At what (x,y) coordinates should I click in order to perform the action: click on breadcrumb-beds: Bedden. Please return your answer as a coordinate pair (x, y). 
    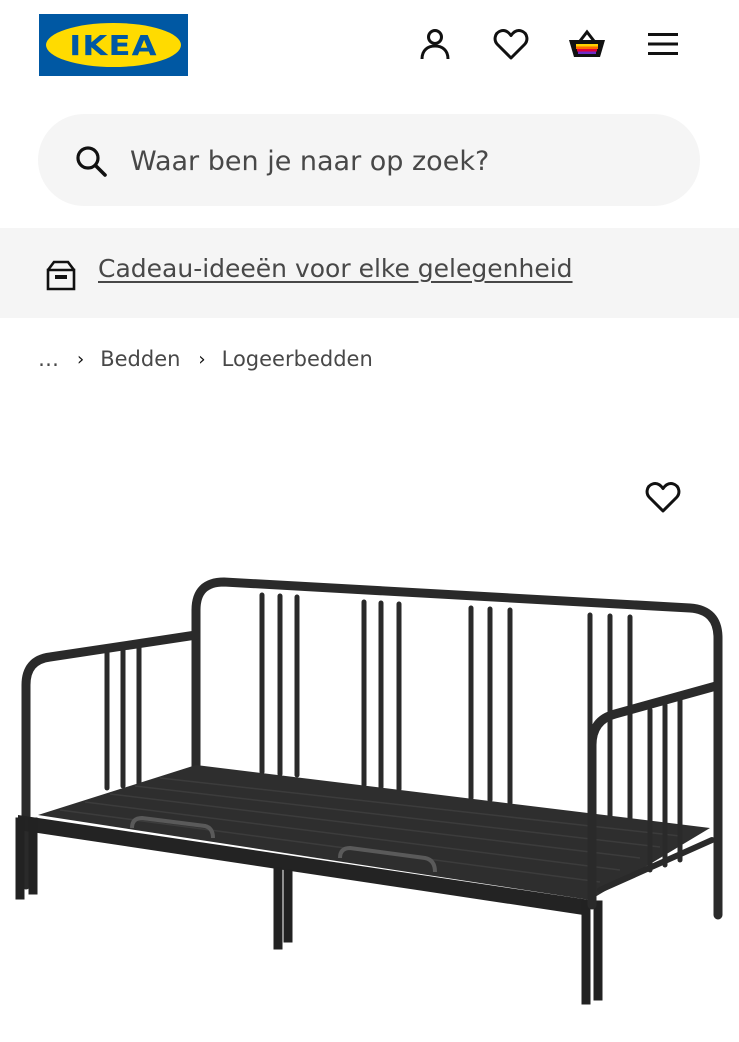
    Looking at the image, I should click on (140, 359).